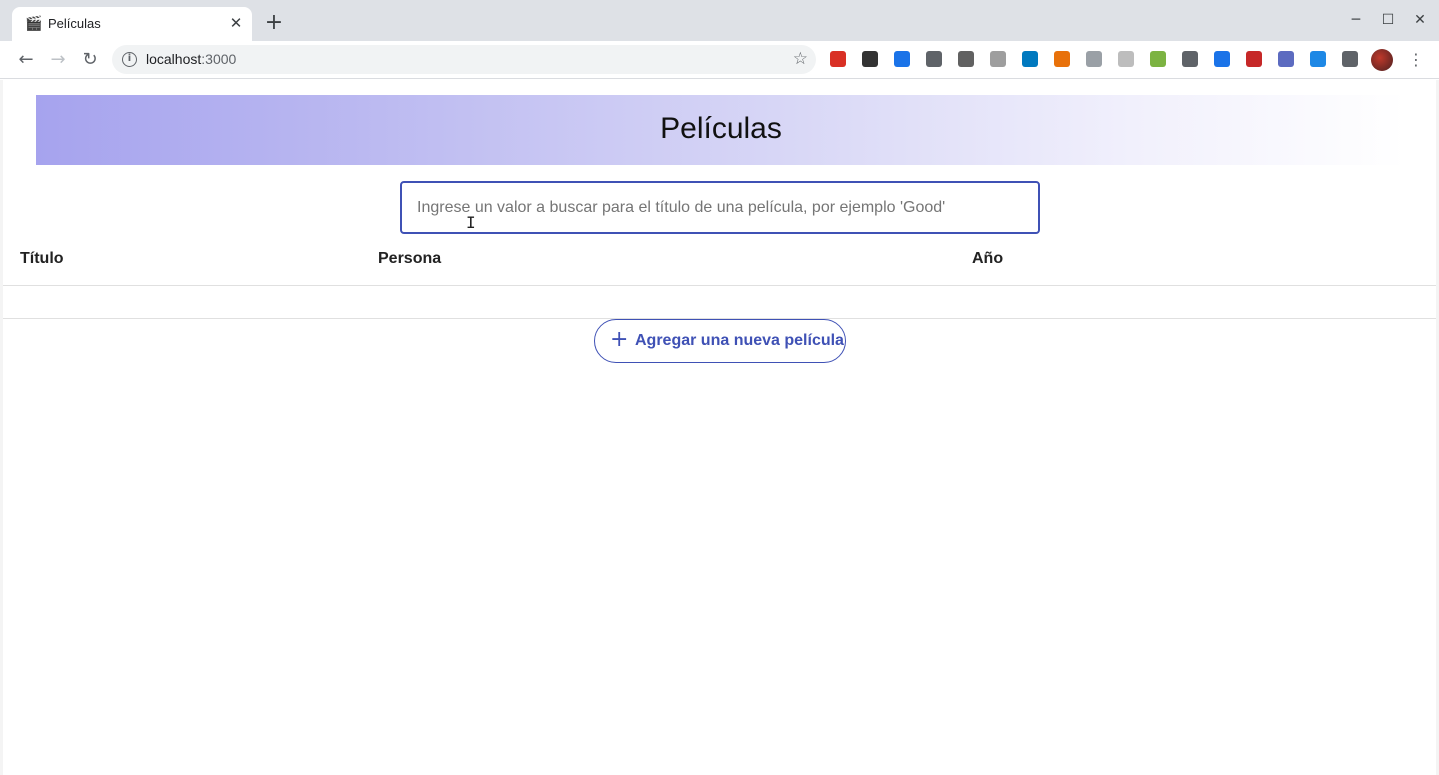  I want to click on ext-clock-icon, so click(1126, 59).